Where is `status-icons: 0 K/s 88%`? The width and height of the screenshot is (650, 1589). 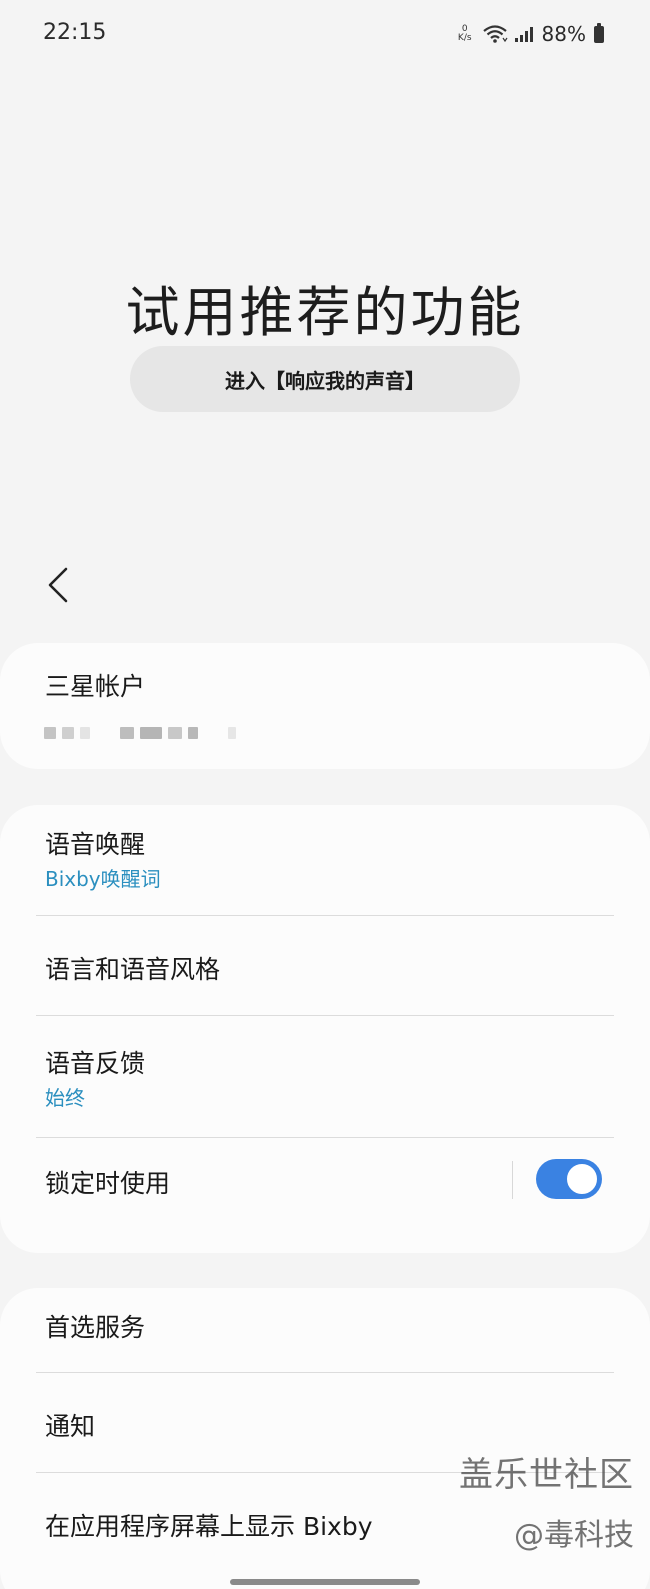 status-icons: 0 K/s 88% is located at coordinates (531, 34).